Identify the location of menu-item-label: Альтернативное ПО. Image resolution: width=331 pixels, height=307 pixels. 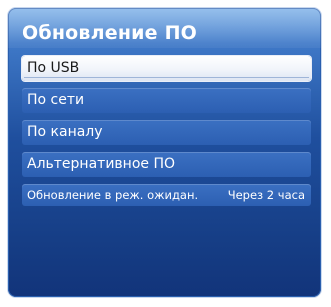
(101, 164).